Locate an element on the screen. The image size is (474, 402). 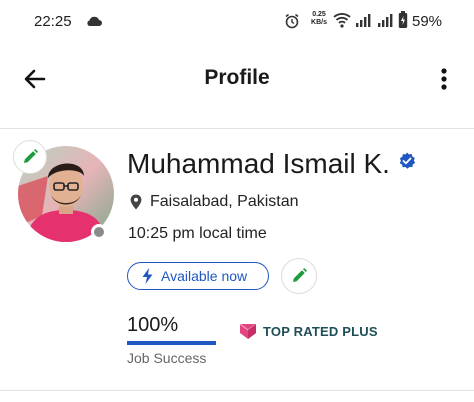
profile-name: Muhammad Ismail K. is located at coordinates (258, 163).